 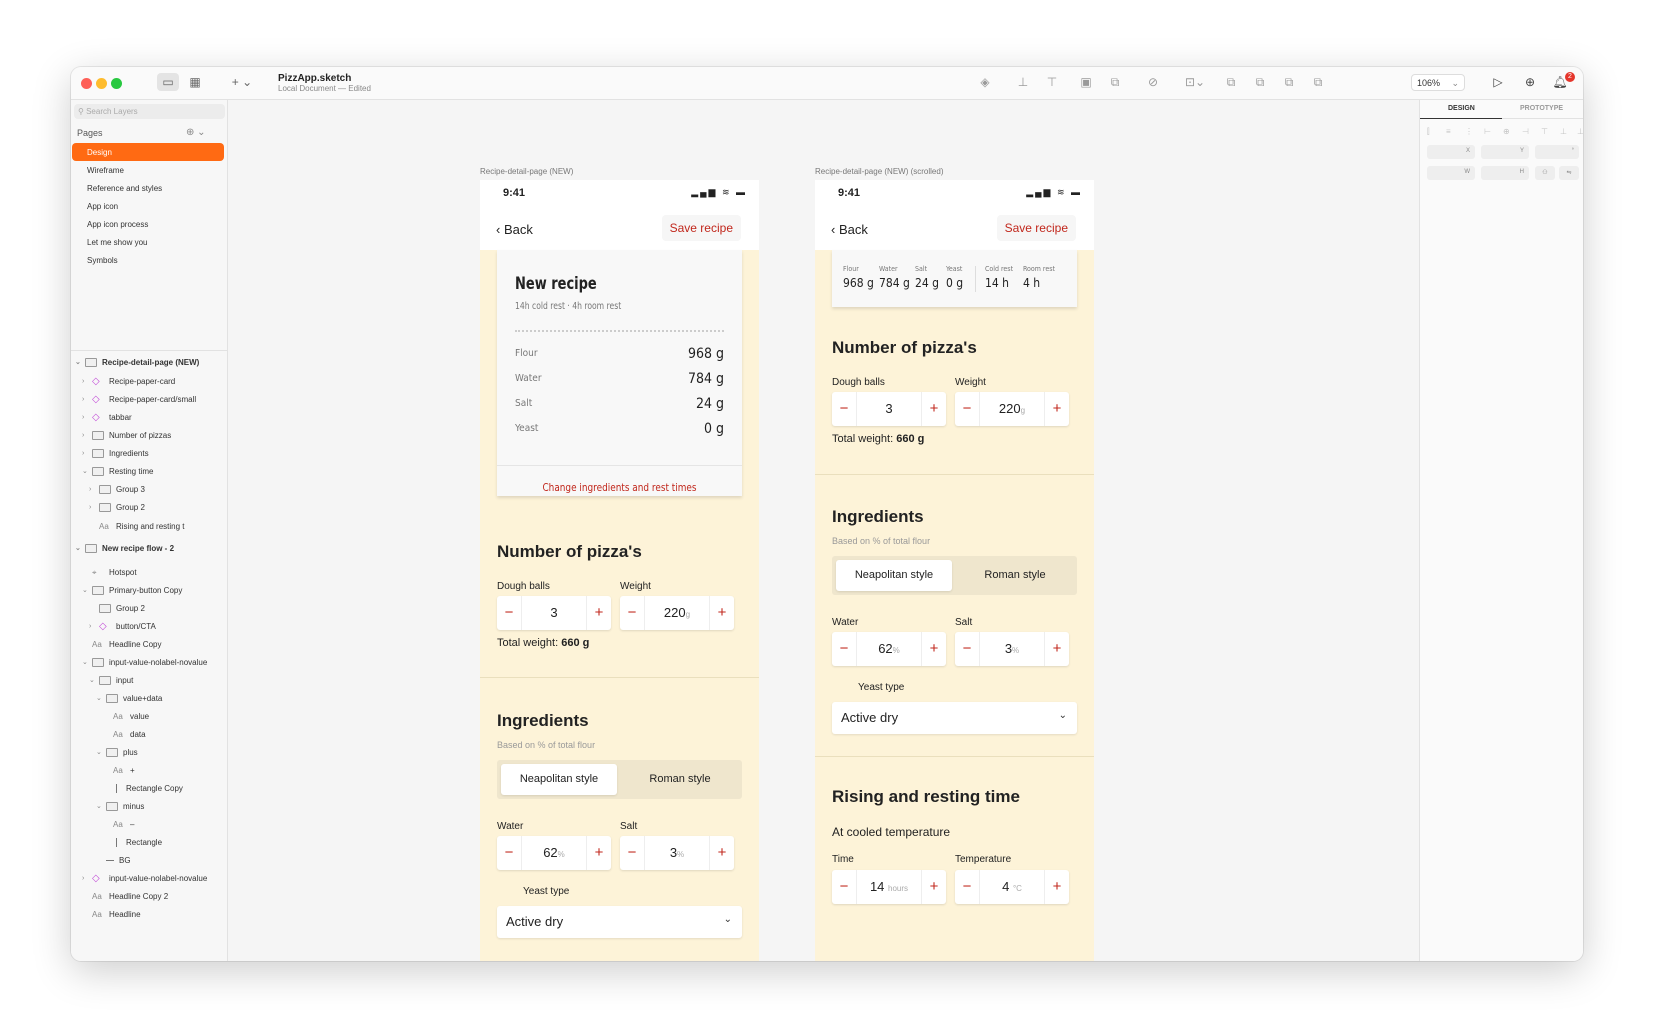 I want to click on x-field: X, so click(x=1451, y=152).